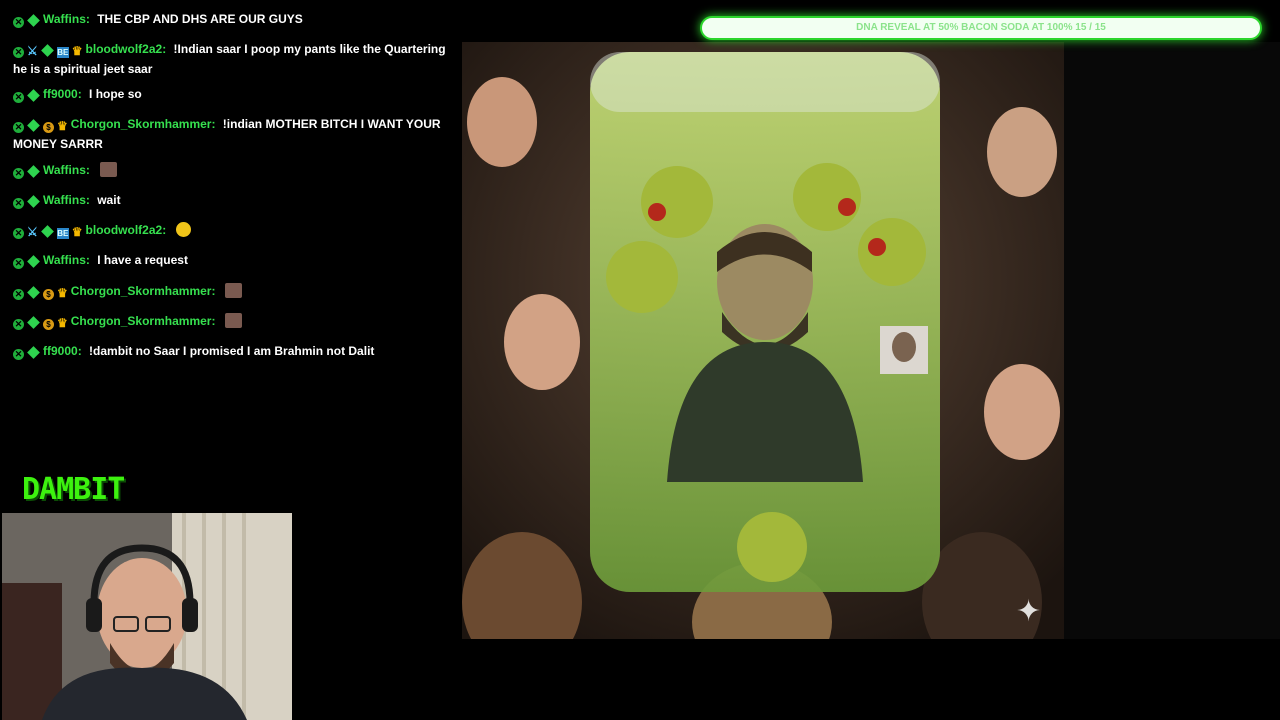  Describe the element at coordinates (231, 232) in the screenshot. I see `chat-message: ✕ ⚔ BE ♛ bloodwolf2a2:` at that location.